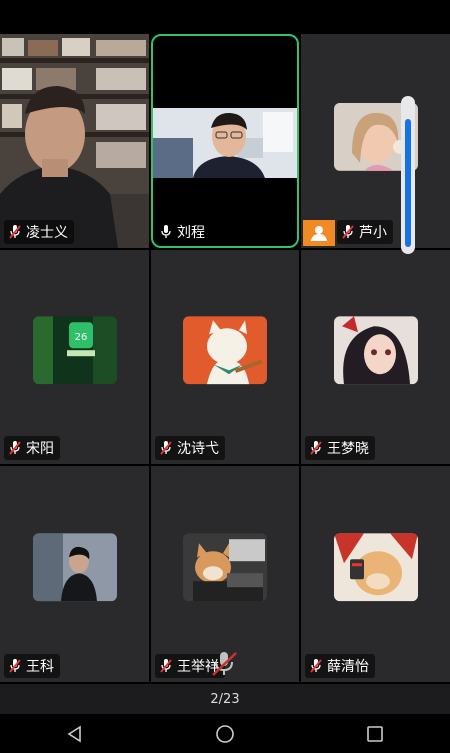  I want to click on svg-text: 26, so click(80, 337).